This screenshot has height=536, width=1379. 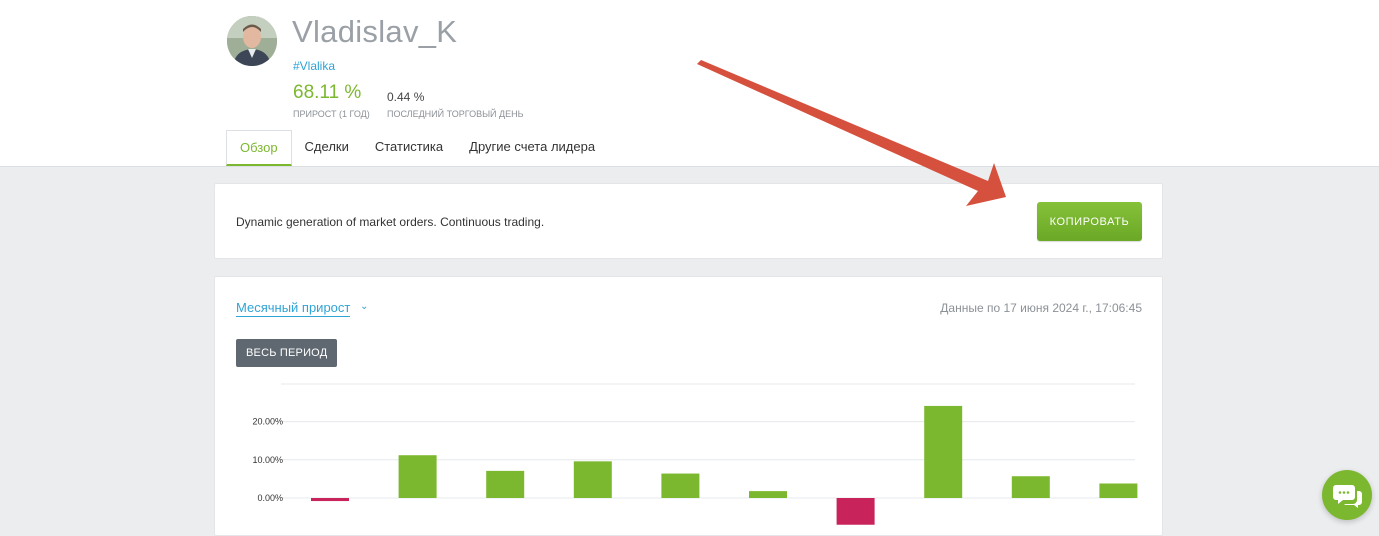 I want to click on growth-value: 68.11 %, so click(x=327, y=92).